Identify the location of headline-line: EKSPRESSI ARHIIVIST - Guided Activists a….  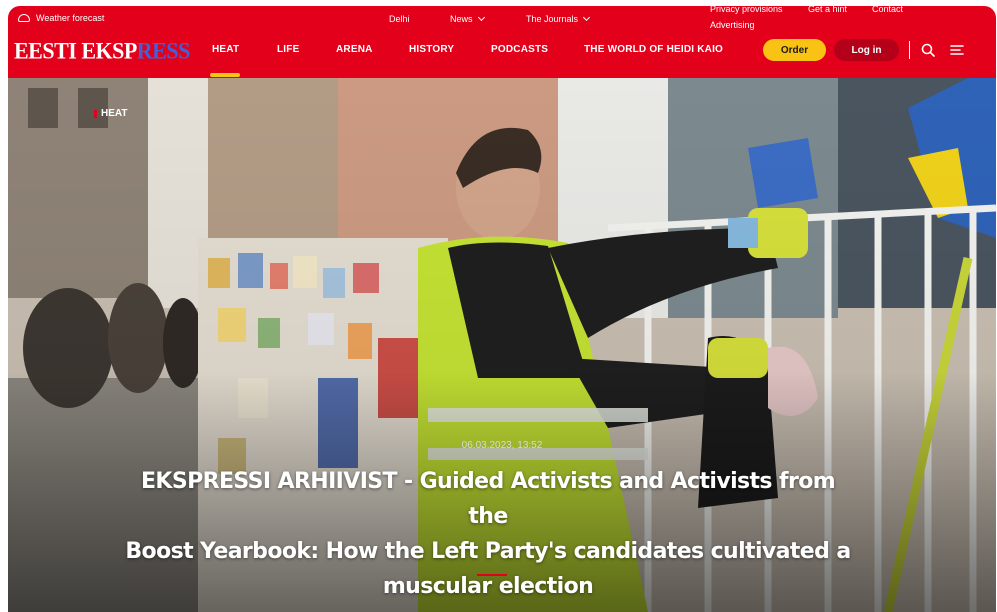
(488, 499).